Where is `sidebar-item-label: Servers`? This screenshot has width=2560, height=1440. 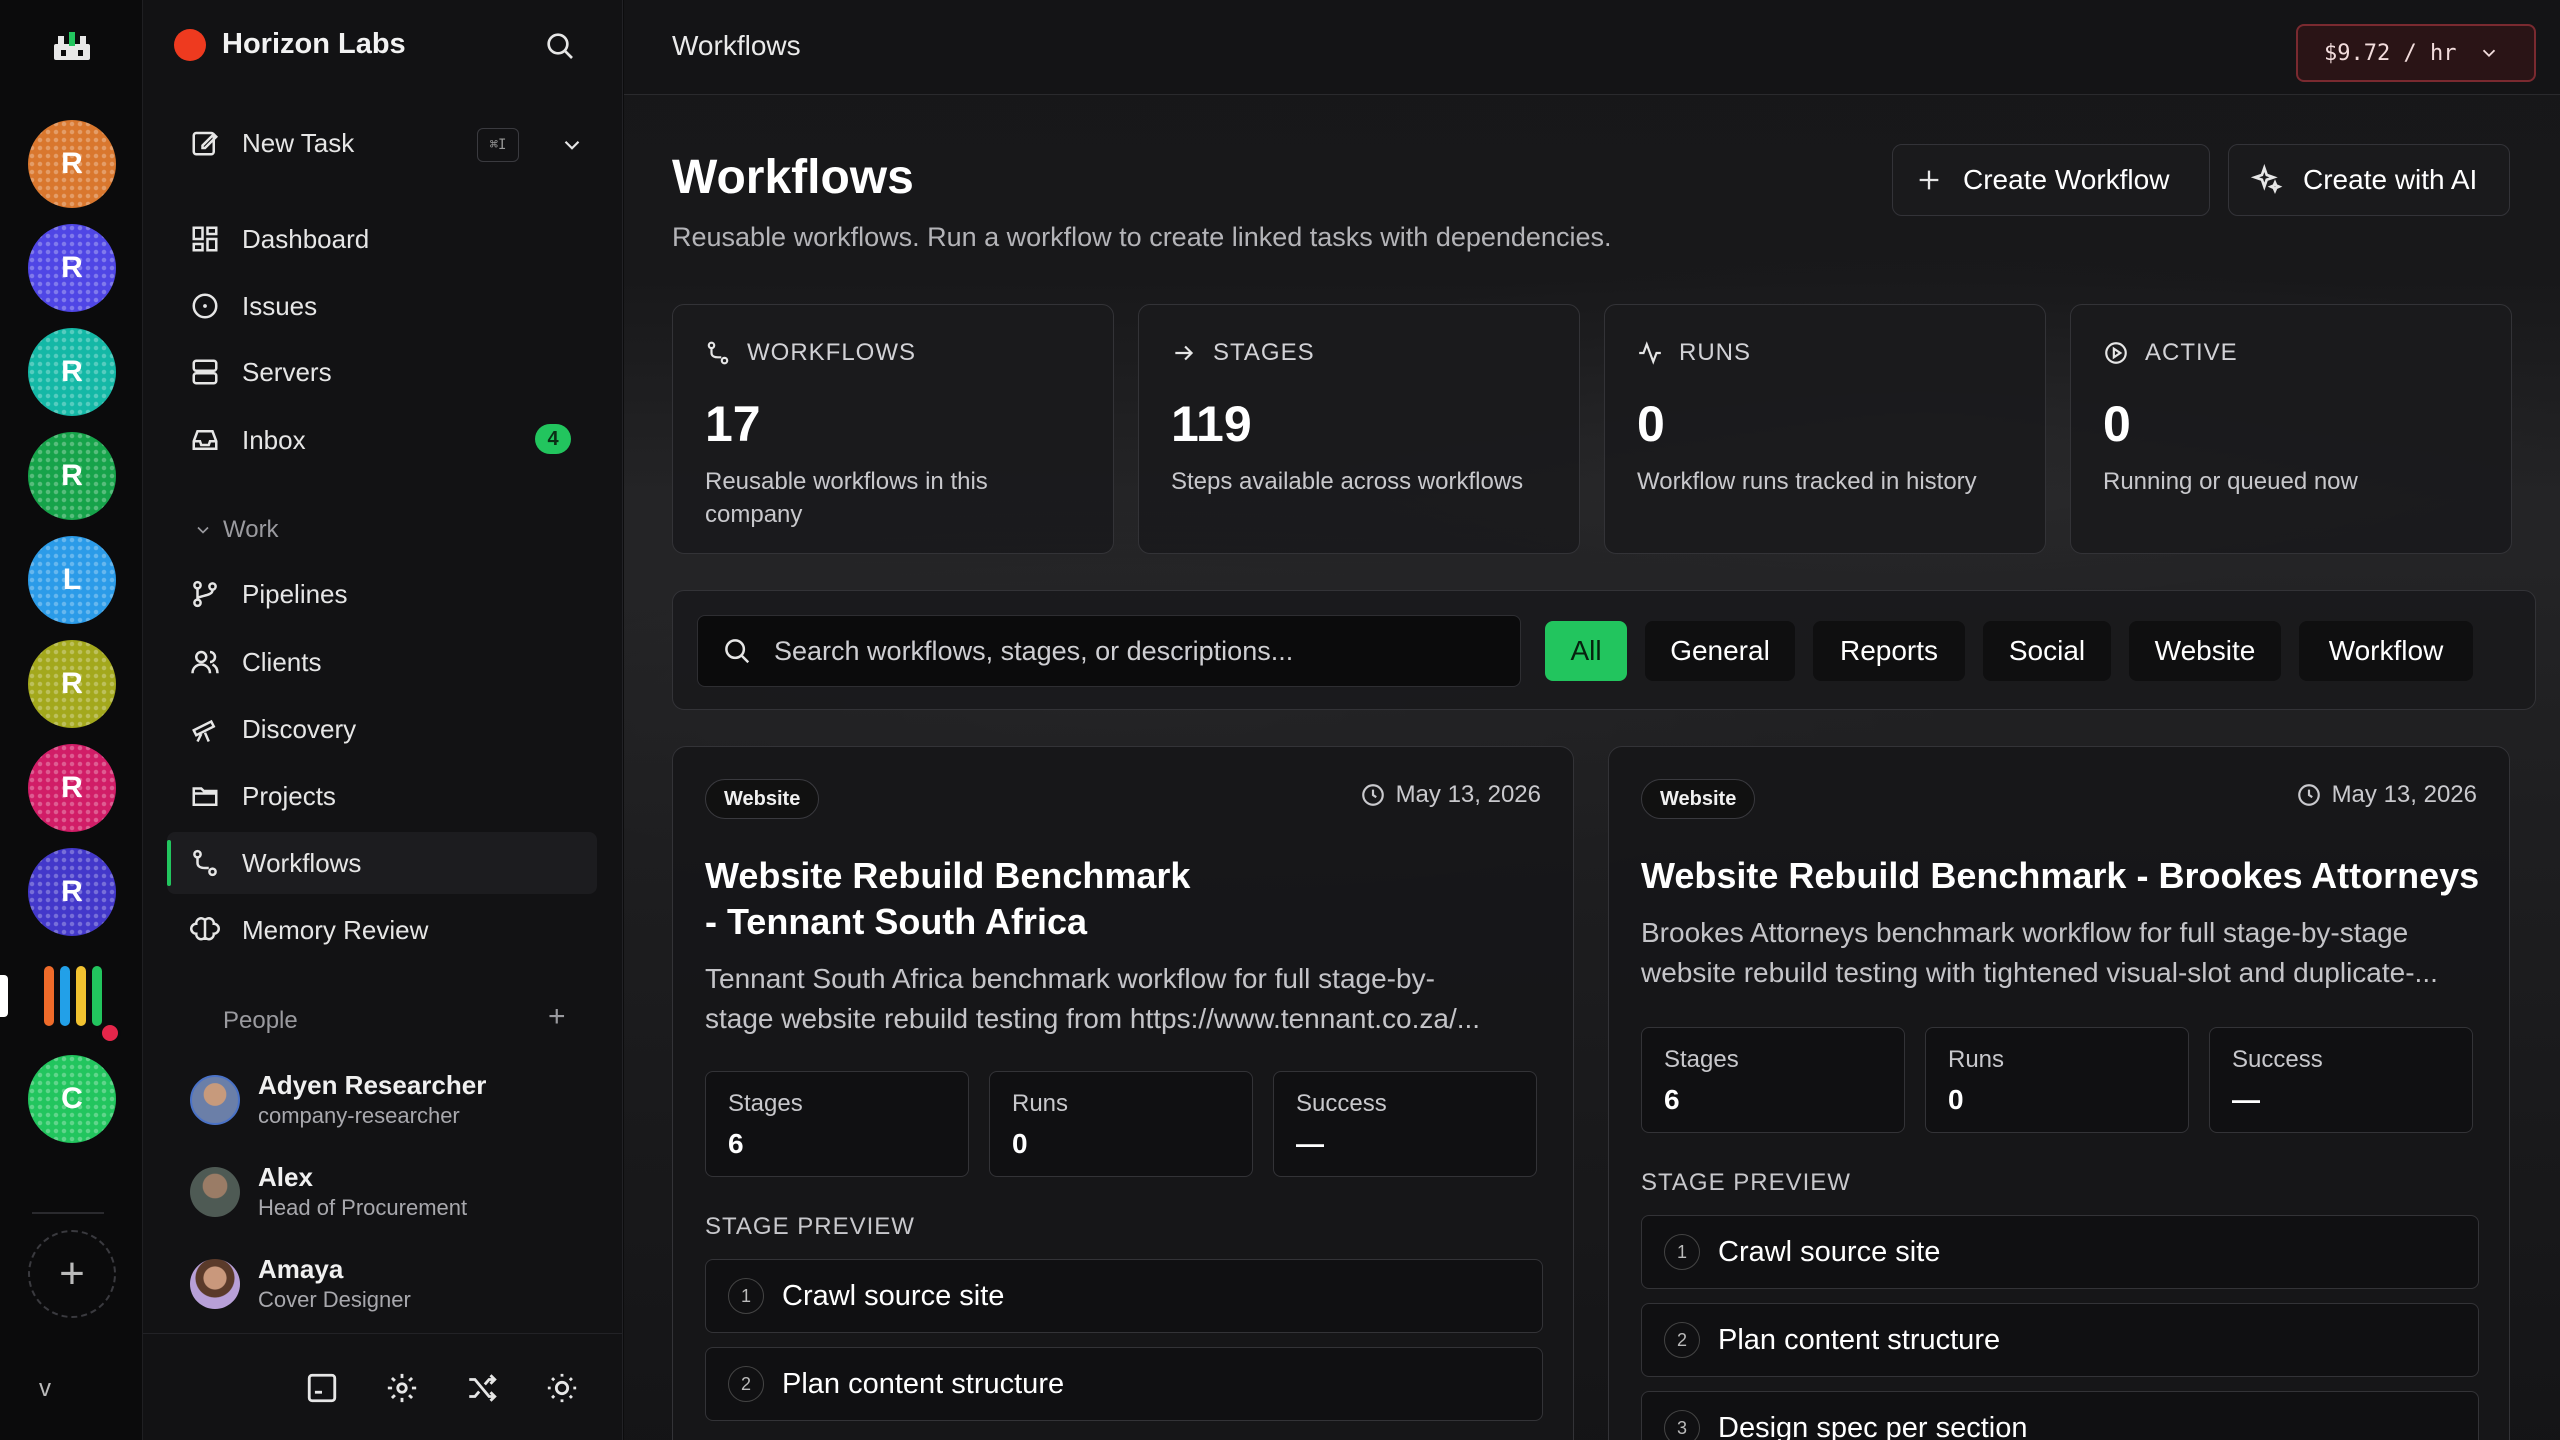 sidebar-item-label: Servers is located at coordinates (287, 371).